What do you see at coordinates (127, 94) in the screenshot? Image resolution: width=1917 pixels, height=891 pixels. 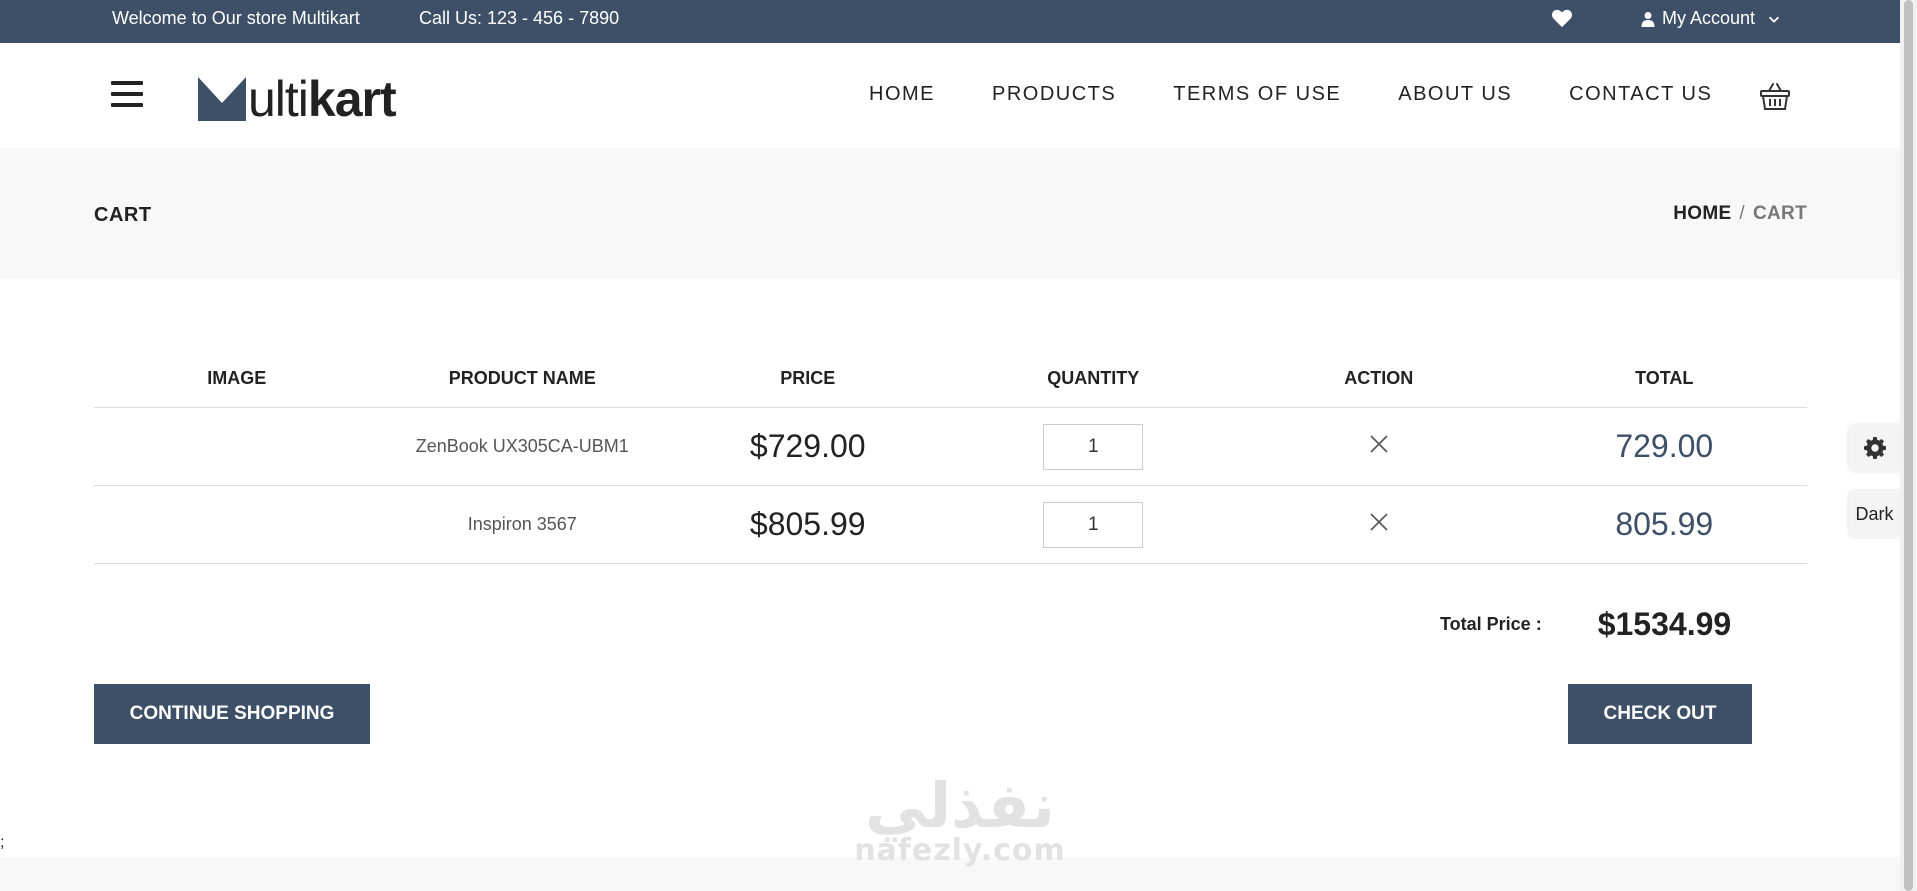 I see `hamburger-icon` at bounding box center [127, 94].